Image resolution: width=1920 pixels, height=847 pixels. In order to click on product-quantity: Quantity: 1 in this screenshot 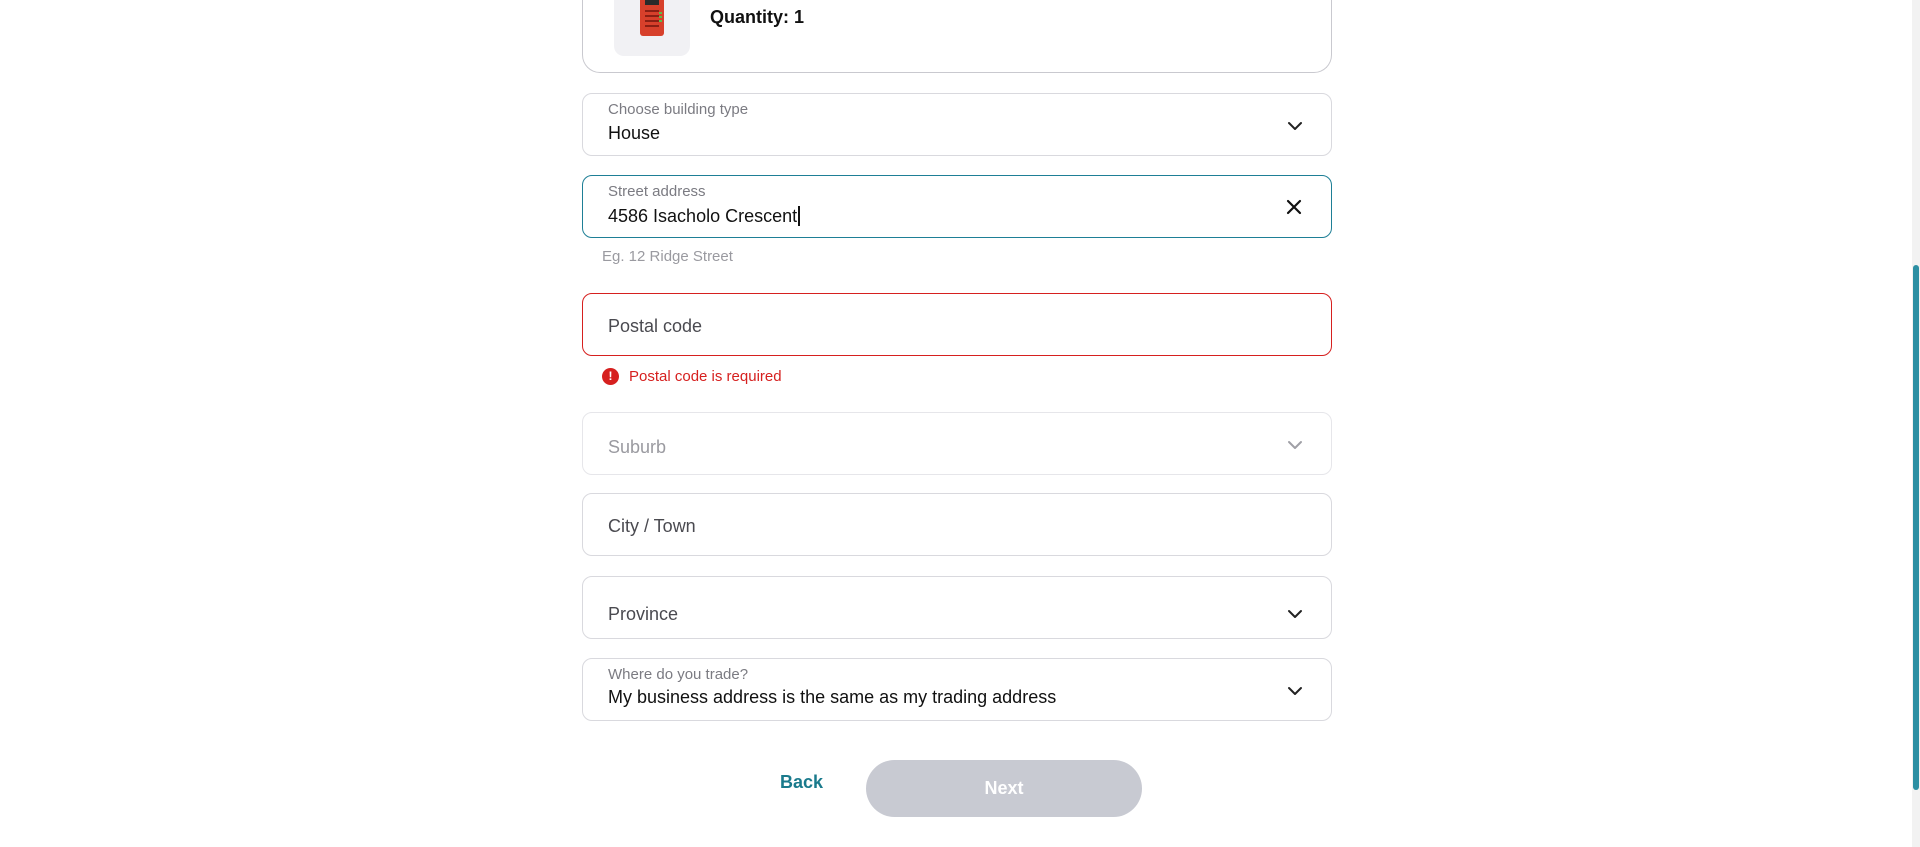, I will do `click(757, 17)`.